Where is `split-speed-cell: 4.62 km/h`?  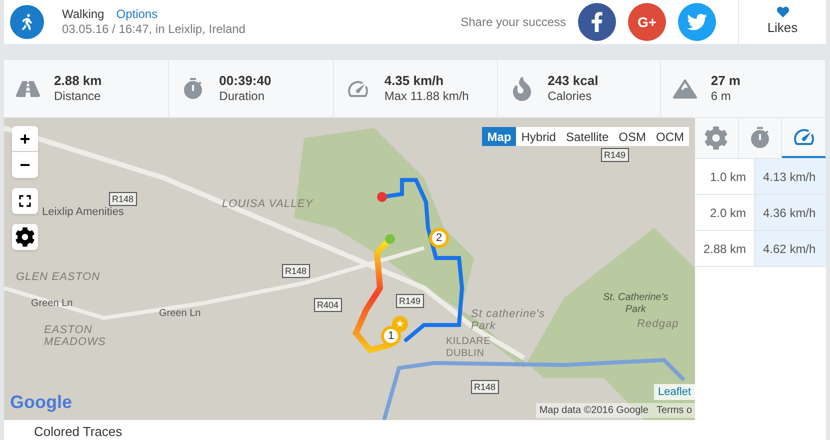 split-speed-cell: 4.62 km/h is located at coordinates (790, 248).